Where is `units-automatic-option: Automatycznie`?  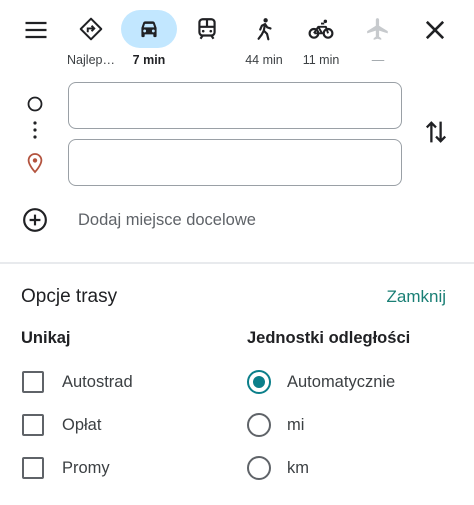 units-automatic-option: Automatycznie is located at coordinates (321, 382).